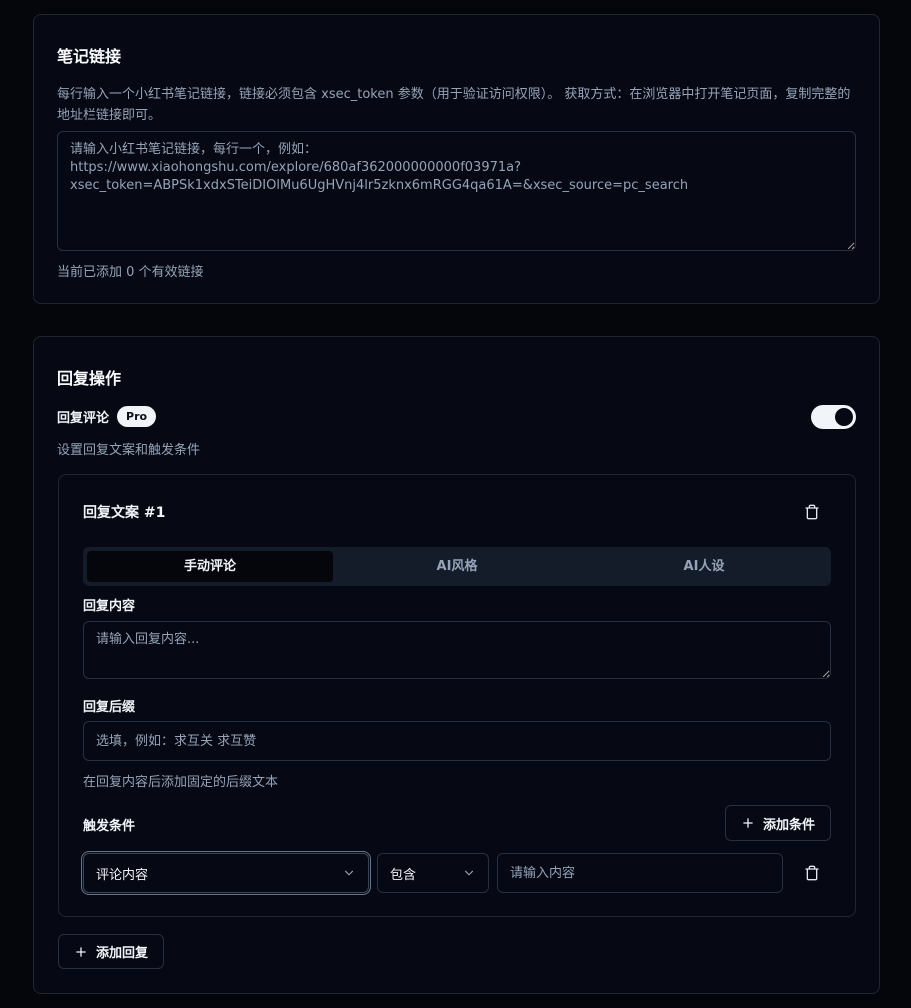 Image resolution: width=911 pixels, height=1008 pixels. I want to click on reply-suffix-hint: 在回复内容后添加固定的后缀文本, so click(181, 782).